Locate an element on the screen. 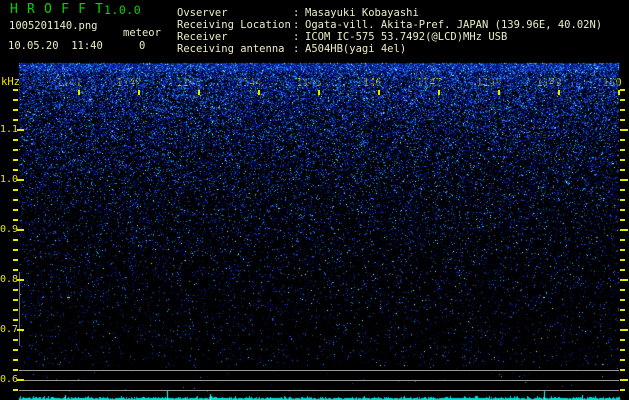 This screenshot has width=629, height=400. output-filename: 1005201140.png is located at coordinates (53, 26).